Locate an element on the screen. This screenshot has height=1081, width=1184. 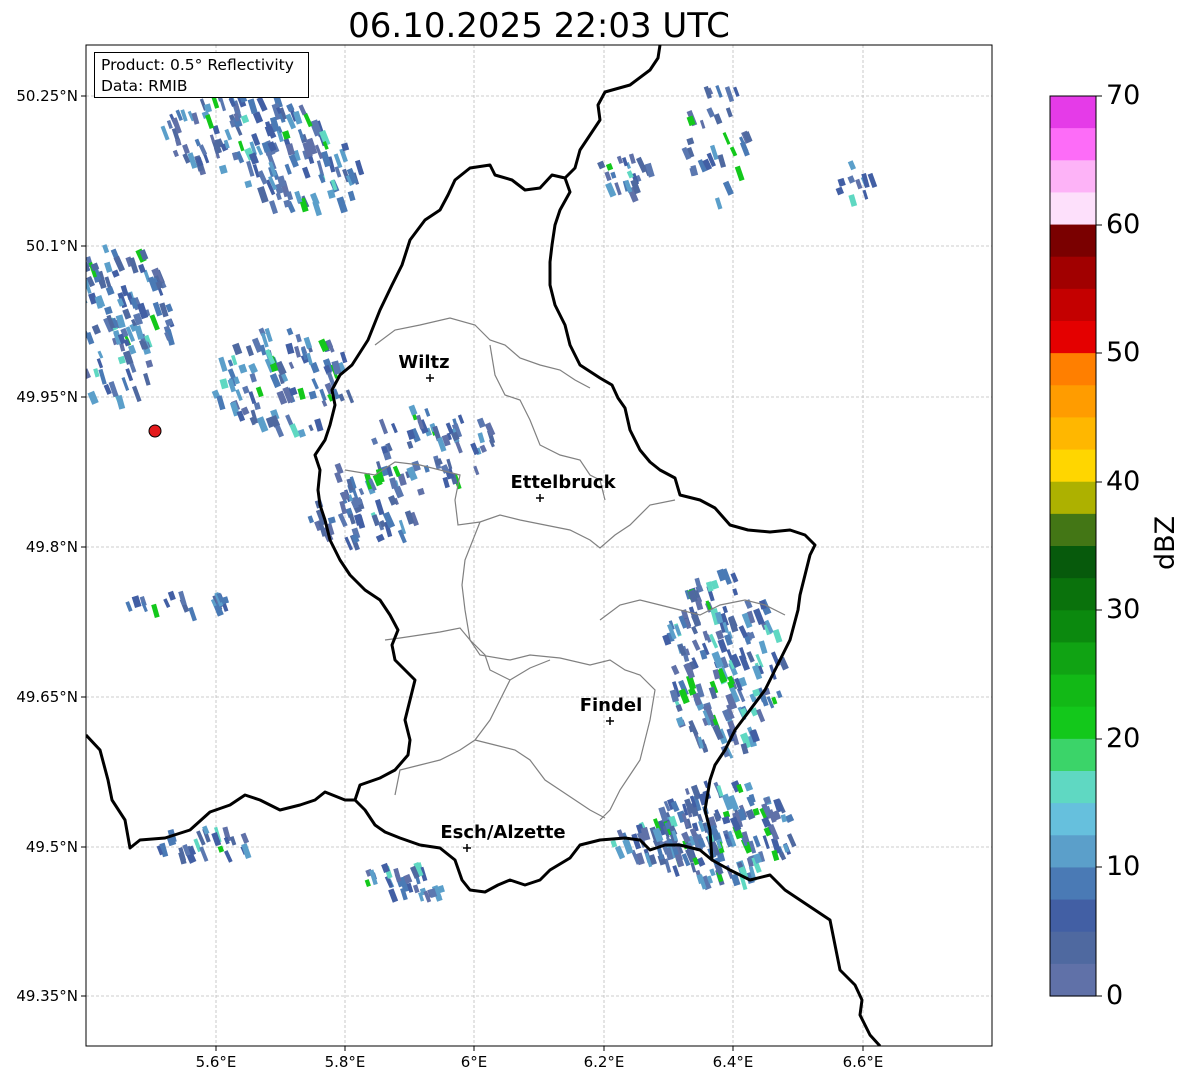
colorbar-label: dBZ is located at coordinates (1165, 542).